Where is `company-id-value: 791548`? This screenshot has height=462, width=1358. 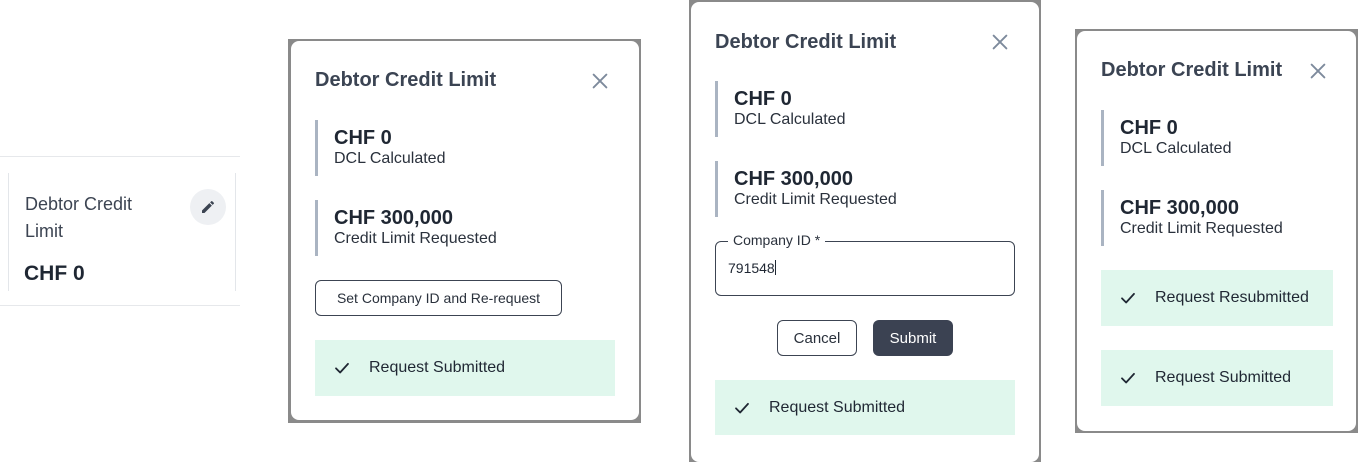
company-id-value: 791548 is located at coordinates (751, 268).